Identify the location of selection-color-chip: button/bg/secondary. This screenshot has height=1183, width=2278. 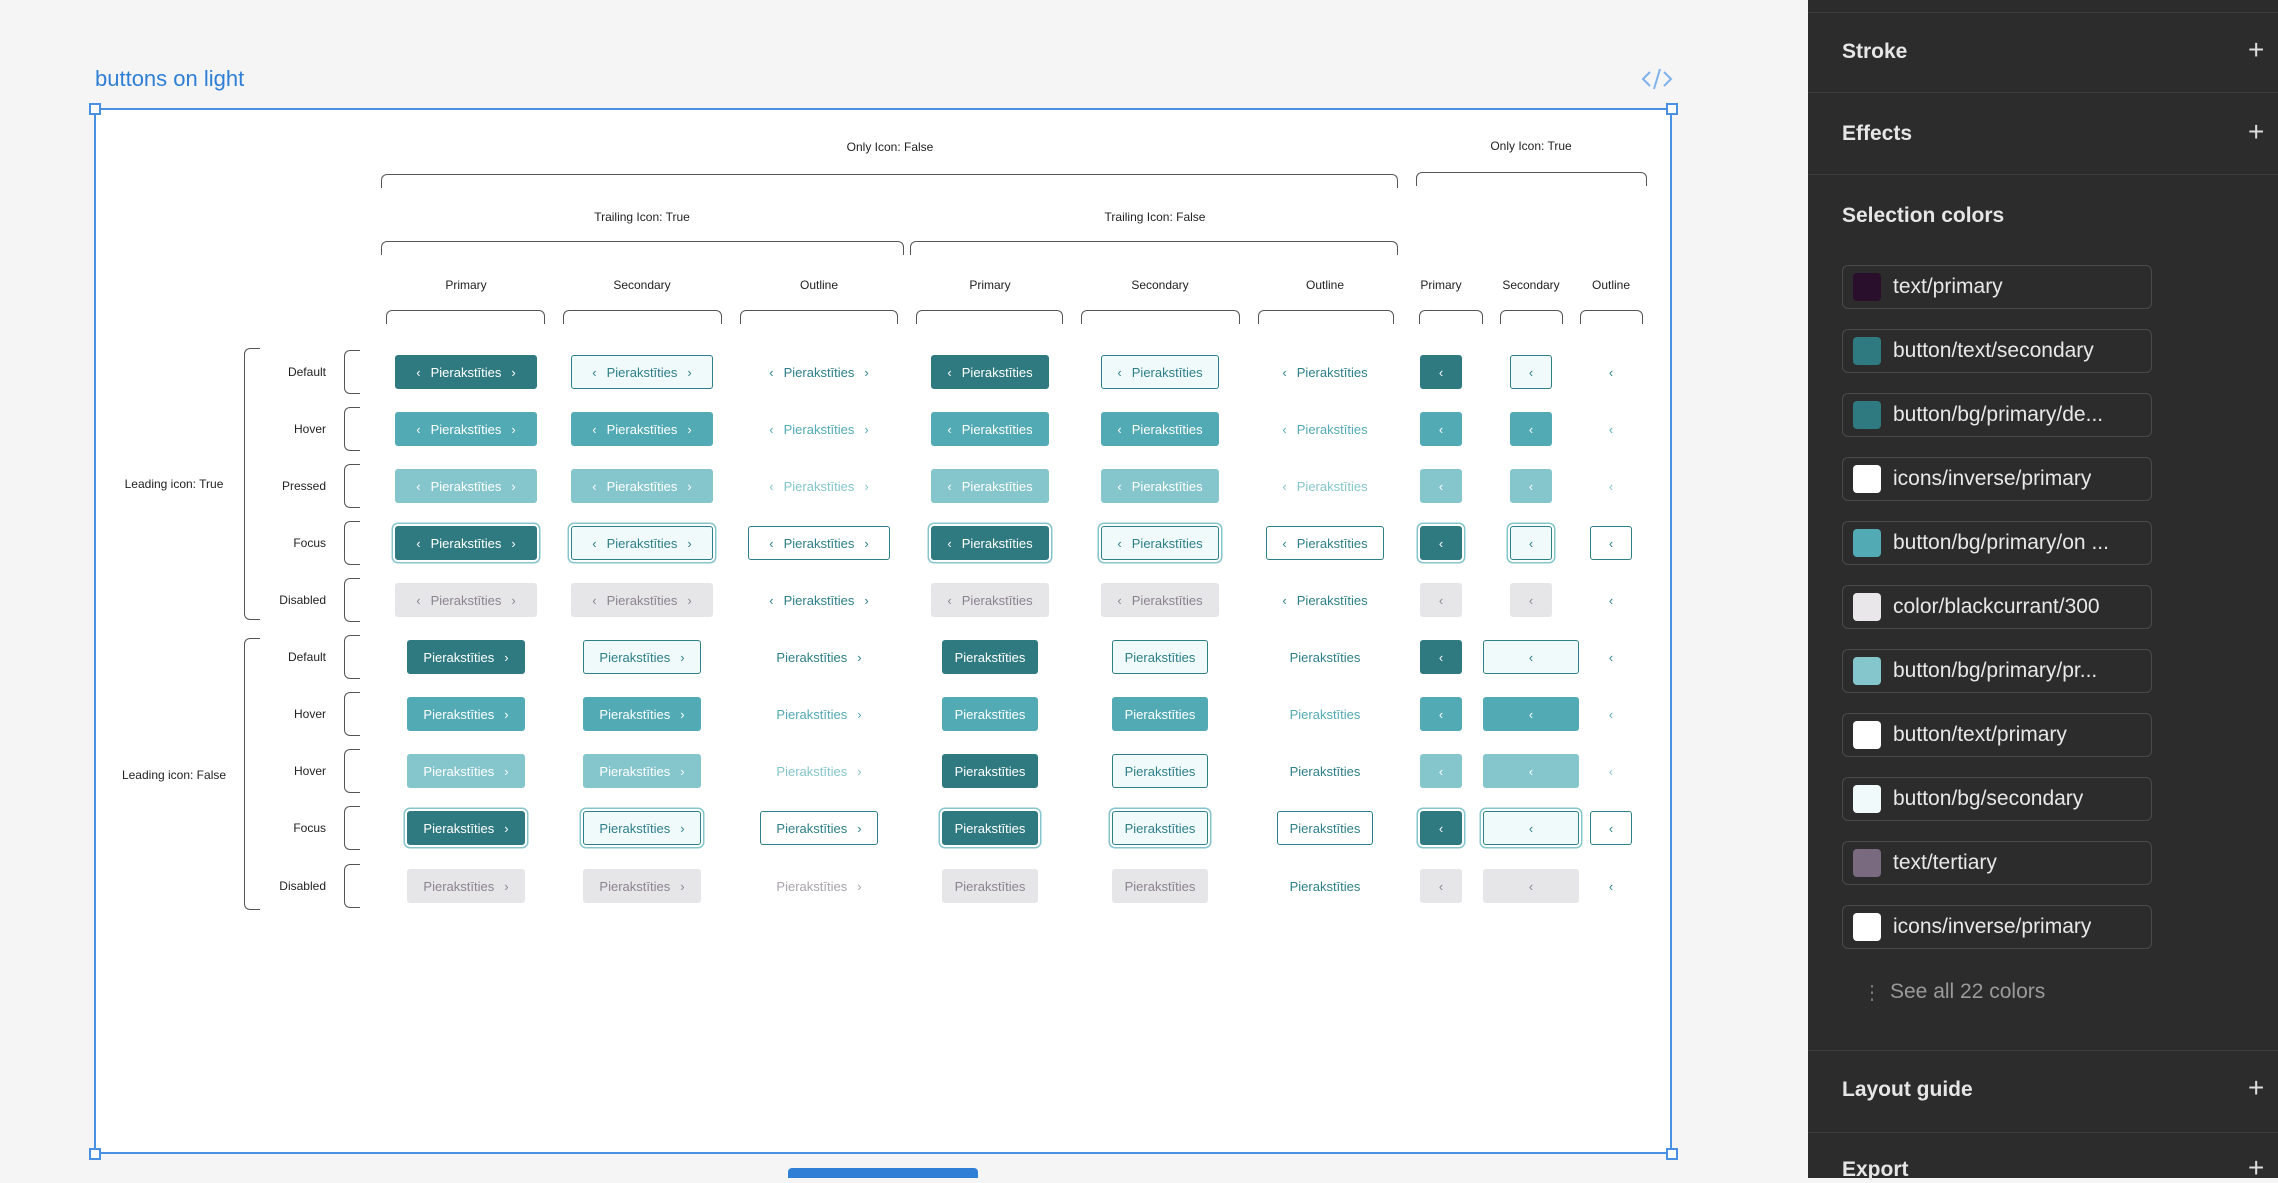
(1997, 799).